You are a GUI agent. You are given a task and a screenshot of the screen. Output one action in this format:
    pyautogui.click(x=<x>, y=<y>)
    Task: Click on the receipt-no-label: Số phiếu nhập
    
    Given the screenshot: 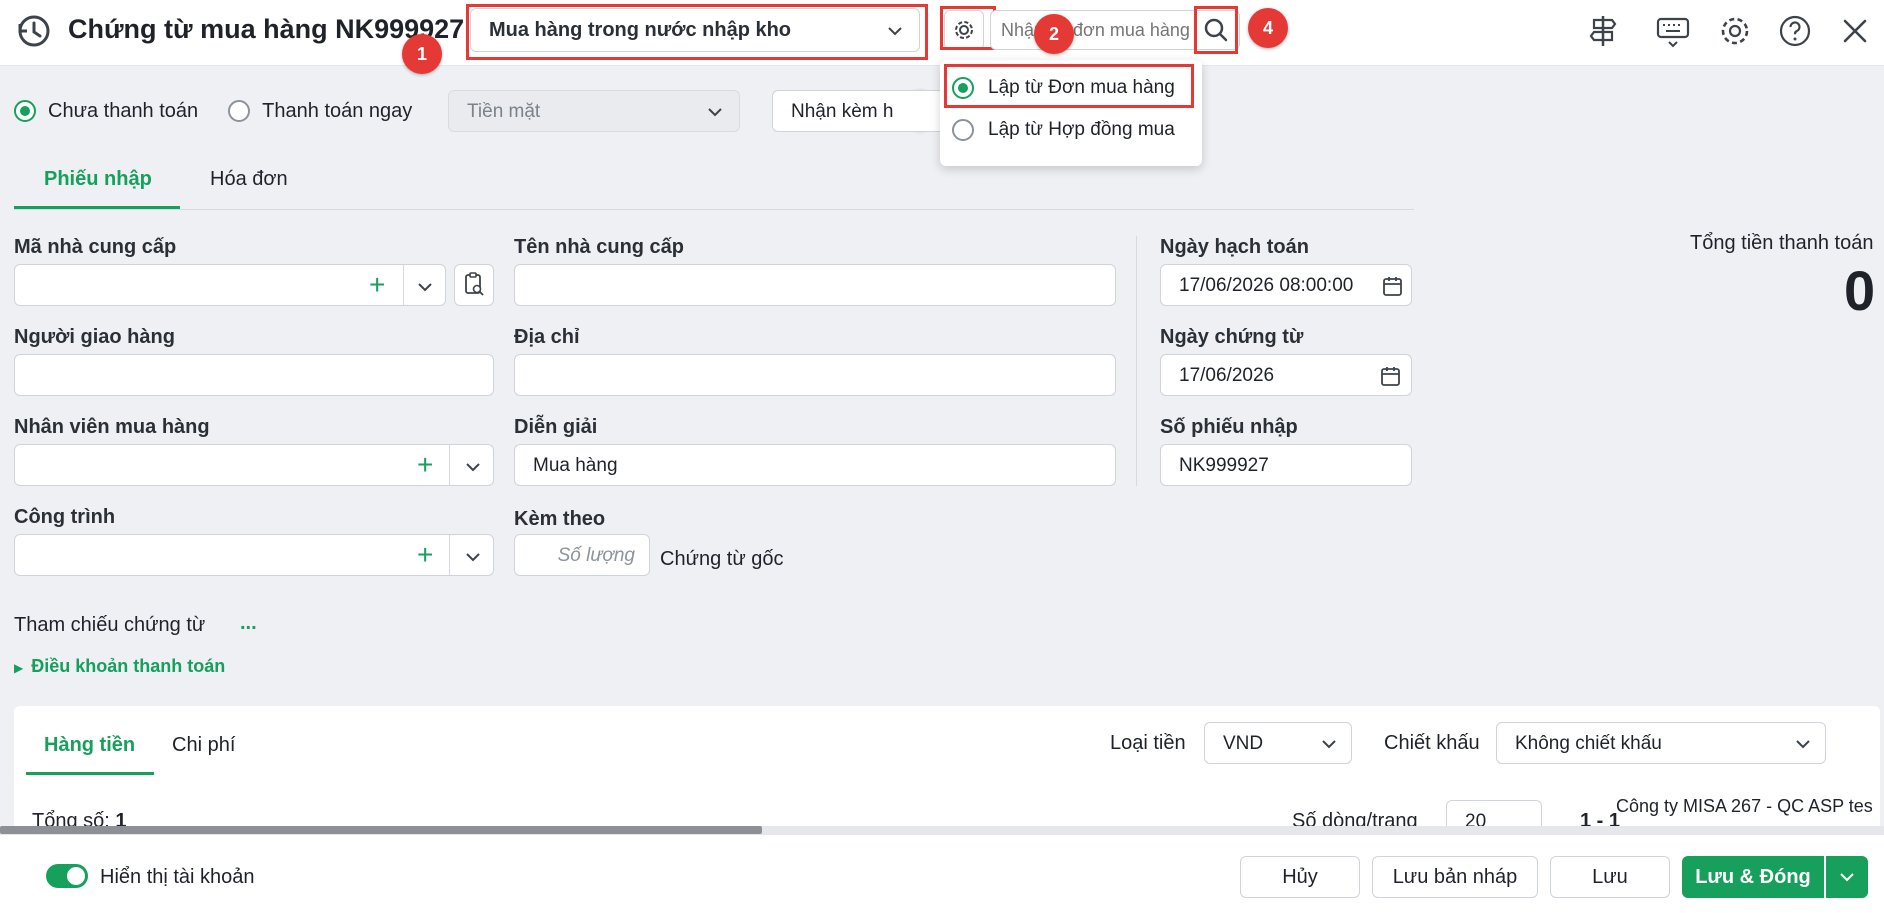 What is the action you would take?
    pyautogui.click(x=1229, y=427)
    